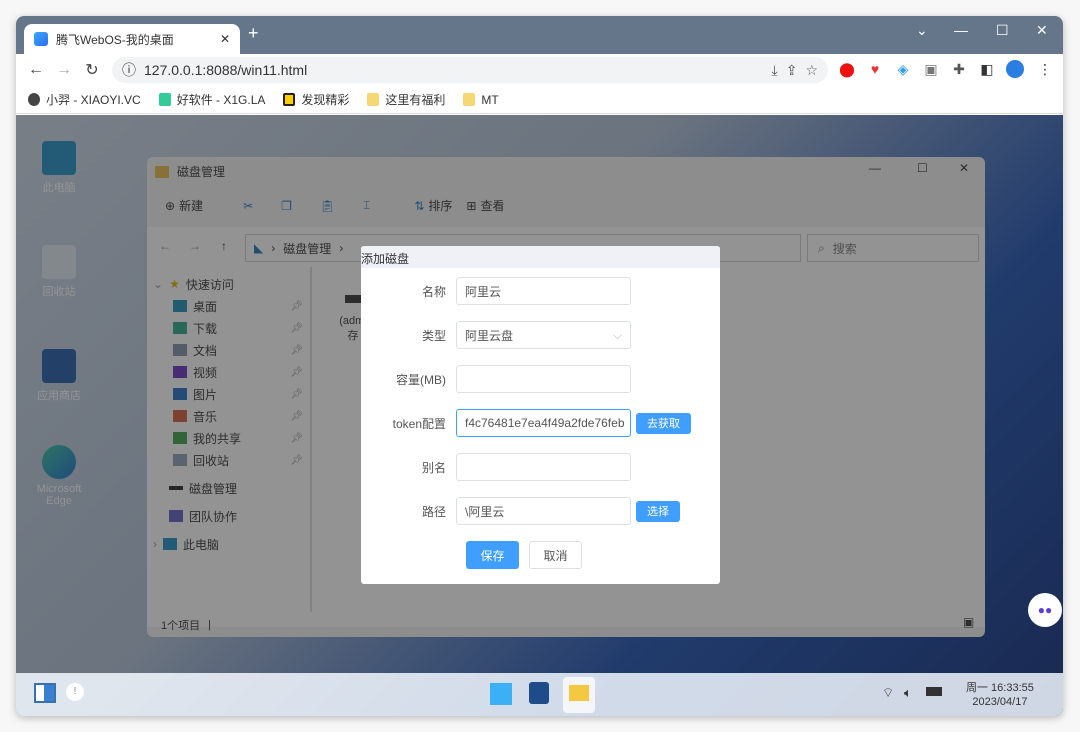  What do you see at coordinates (934, 691) in the screenshot?
I see `battery-icon` at bounding box center [934, 691].